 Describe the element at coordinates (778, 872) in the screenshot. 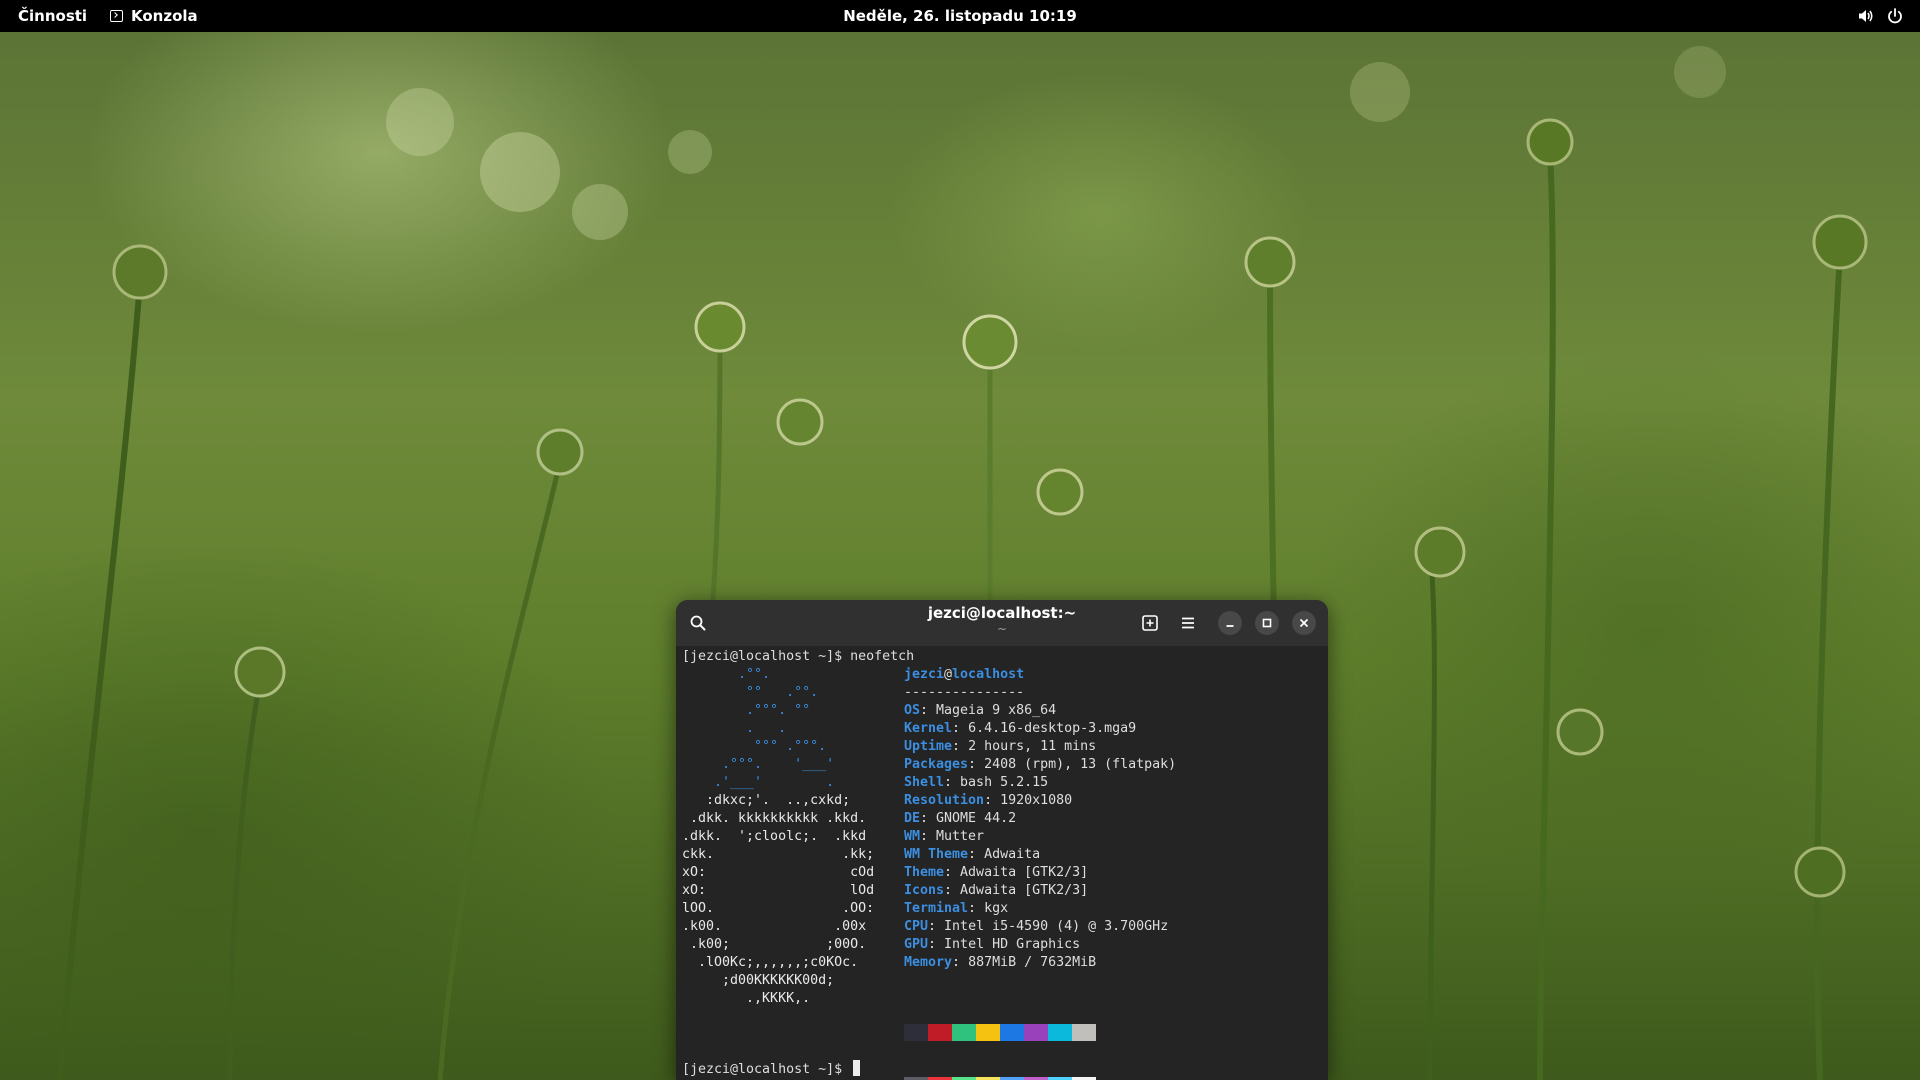

I see `logo-line: xO: cOd` at that location.